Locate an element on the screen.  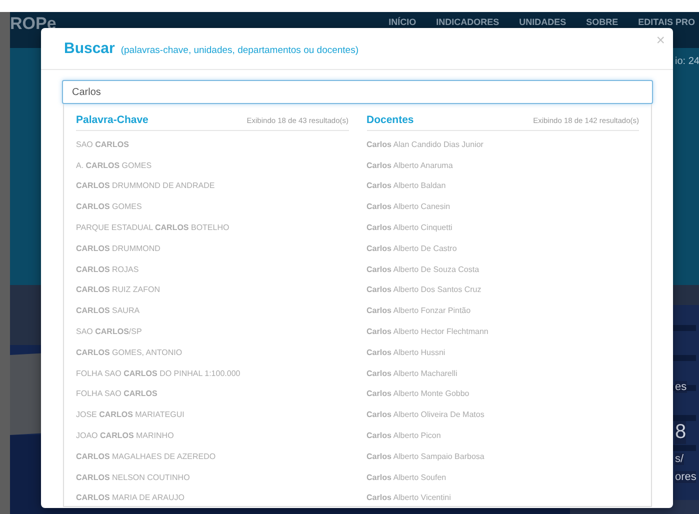
result-item: Carlos Alberto Anaruma is located at coordinates (502, 165).